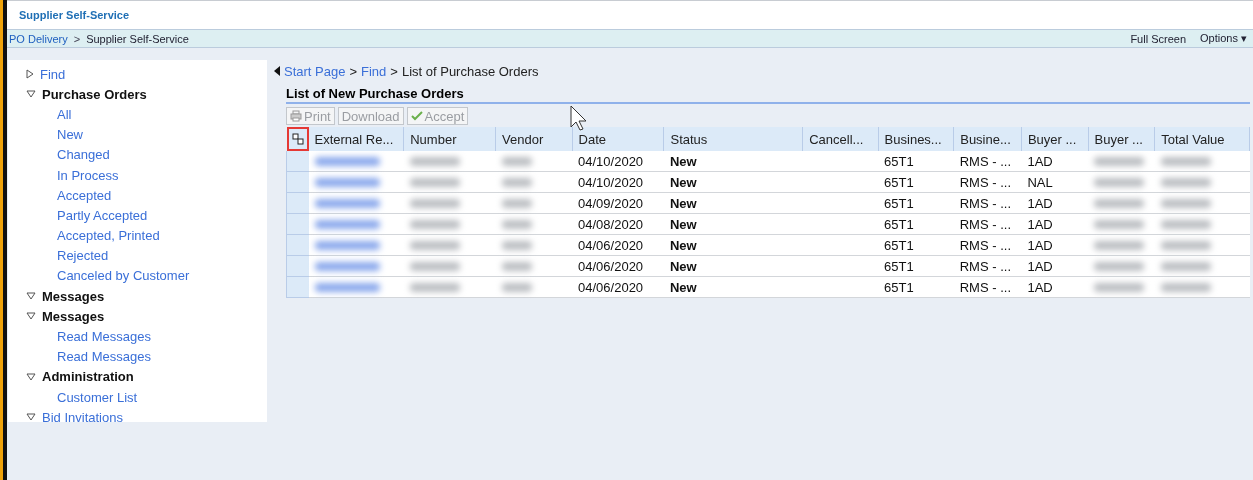 The height and width of the screenshot is (480, 1253). Describe the element at coordinates (84, 195) in the screenshot. I see `navigation-link: Accepted` at that location.